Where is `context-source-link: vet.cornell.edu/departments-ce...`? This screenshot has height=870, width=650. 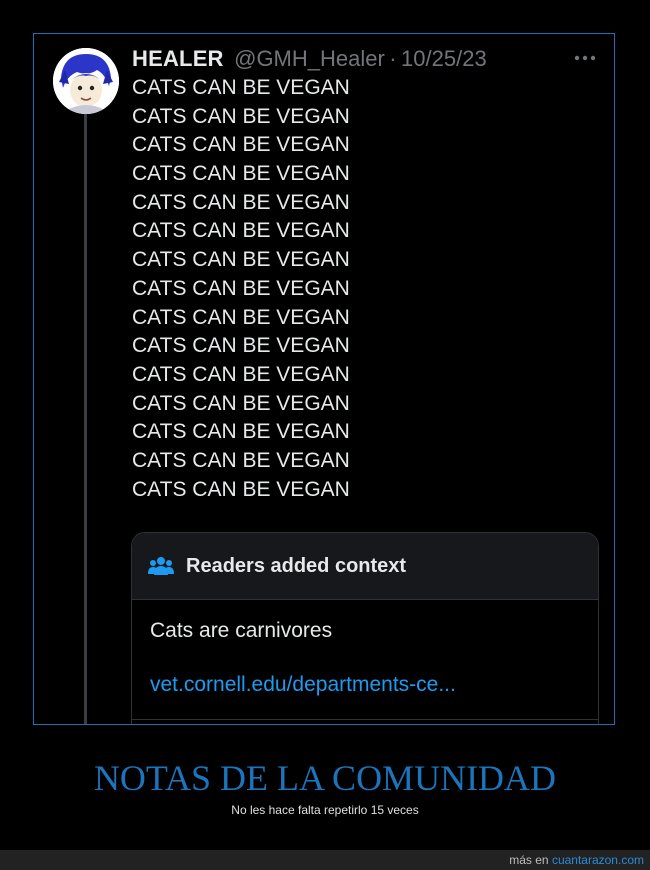
context-source-link: vet.cornell.edu/departments-ce... is located at coordinates (303, 685).